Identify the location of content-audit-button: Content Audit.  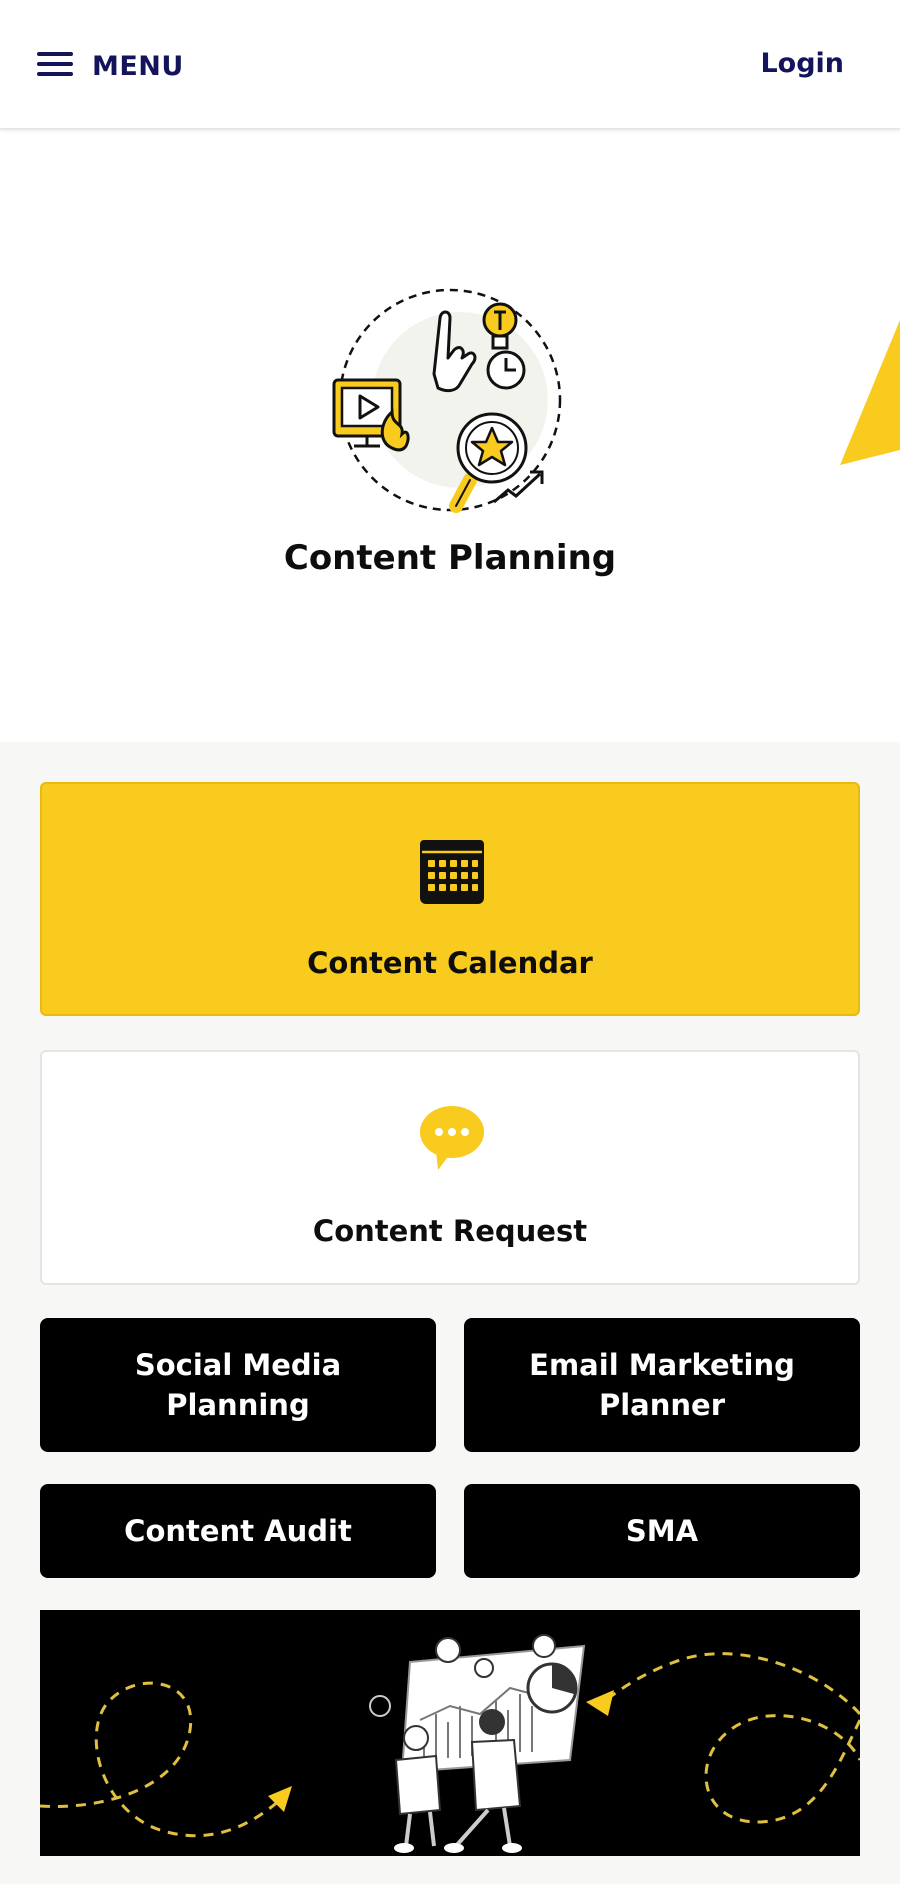
(238, 1531).